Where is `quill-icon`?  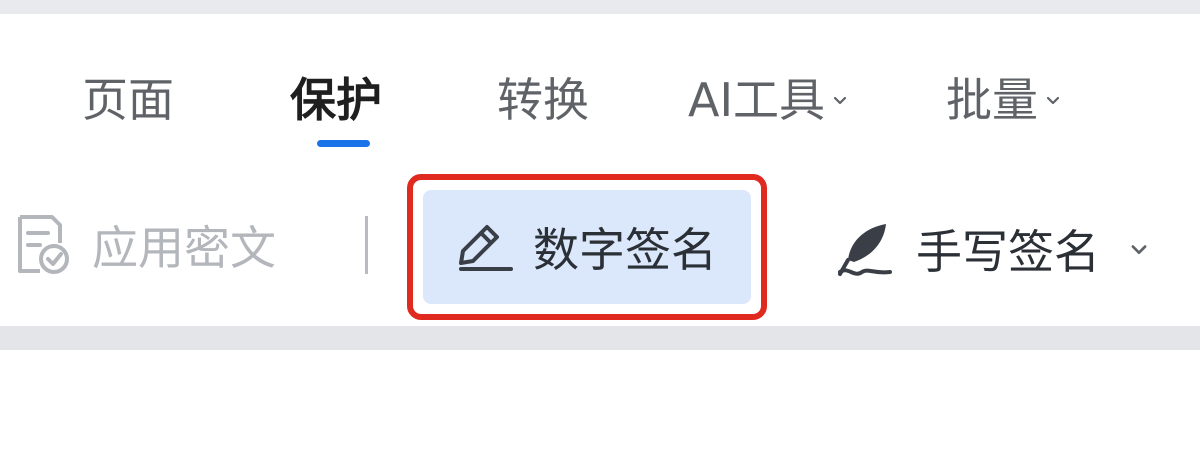
quill-icon is located at coordinates (865, 250).